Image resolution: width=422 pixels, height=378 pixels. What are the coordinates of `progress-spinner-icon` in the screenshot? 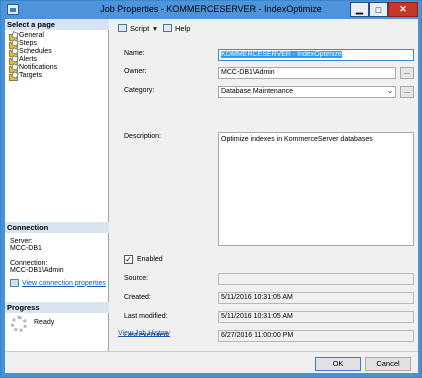 It's located at (19, 324).